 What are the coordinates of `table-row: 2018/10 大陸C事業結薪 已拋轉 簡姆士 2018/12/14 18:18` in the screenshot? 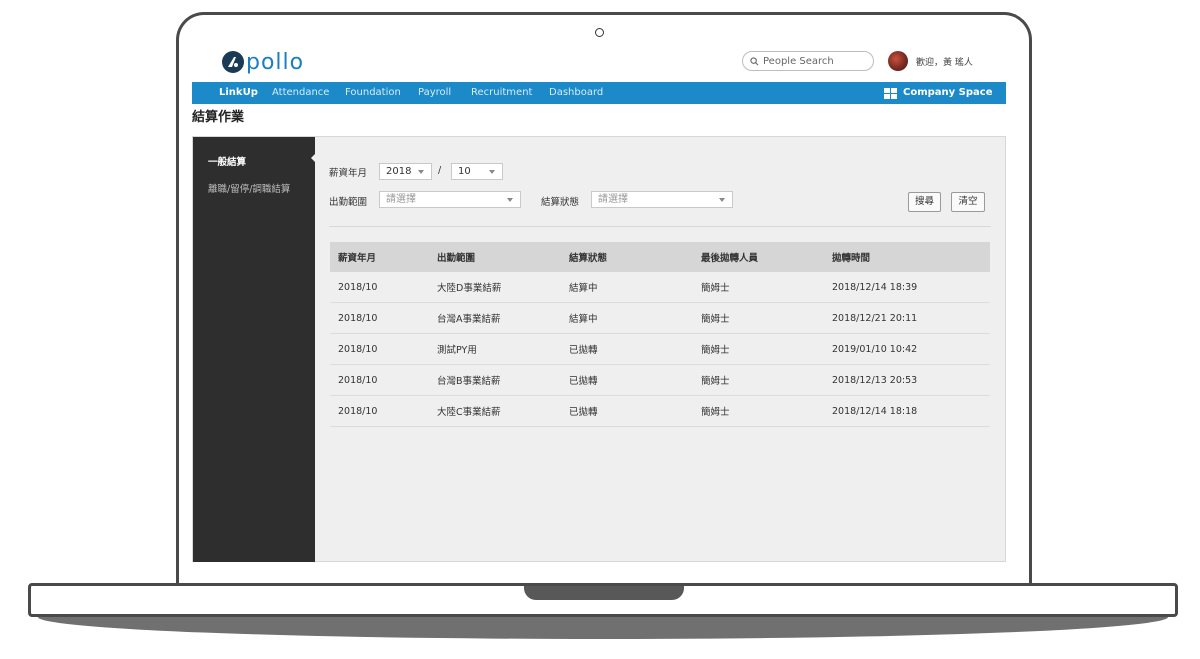 It's located at (660, 411).